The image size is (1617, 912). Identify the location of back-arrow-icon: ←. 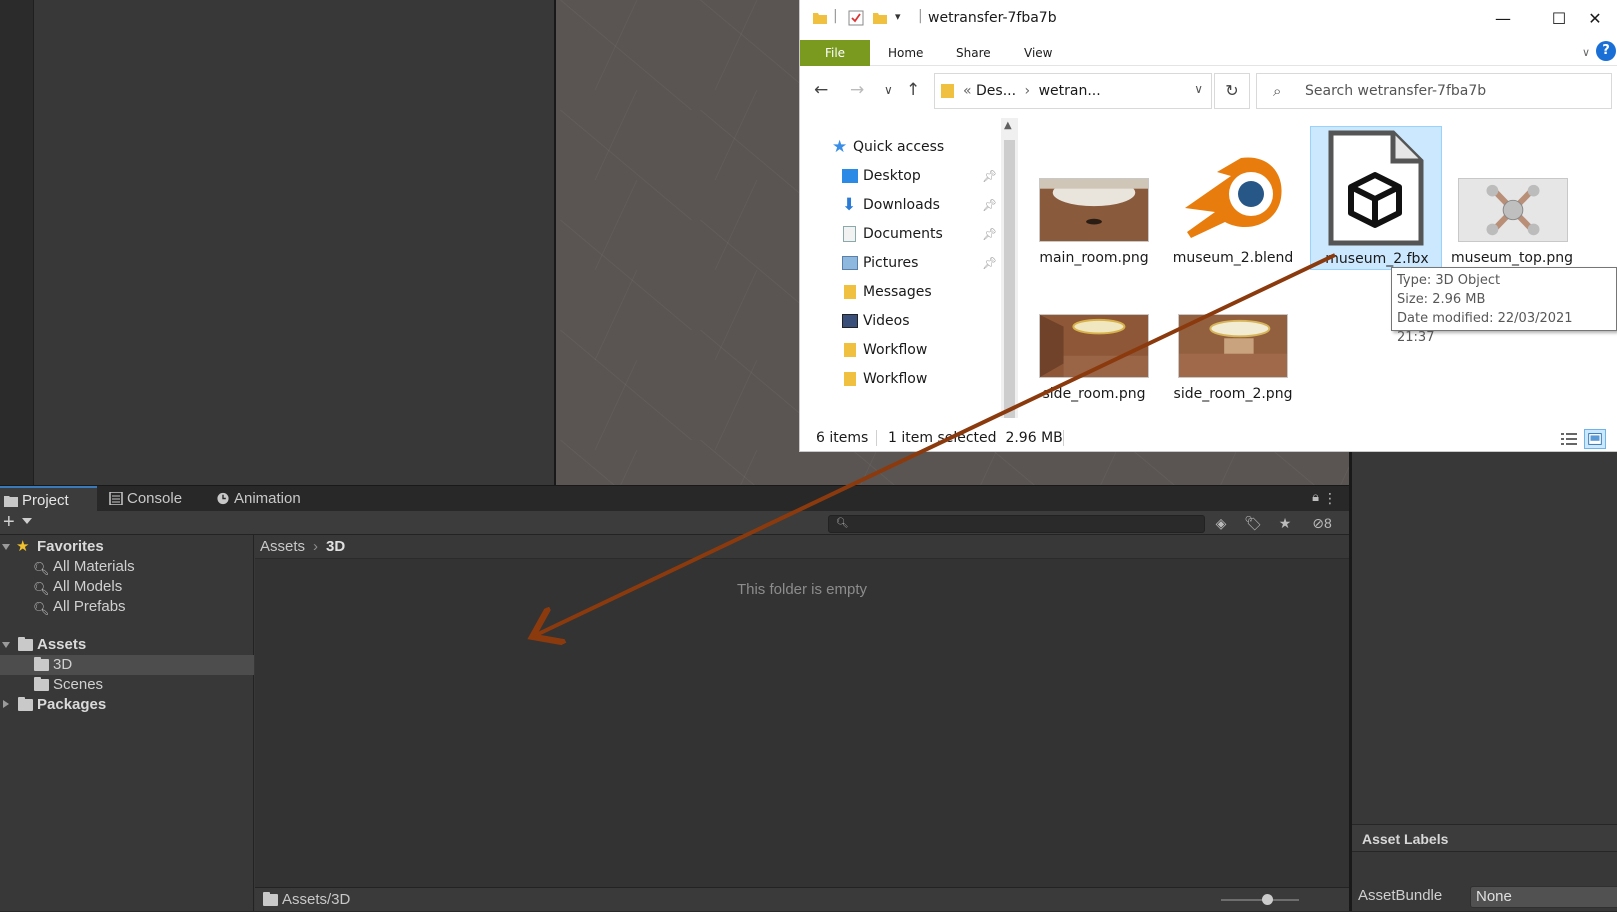
(821, 90).